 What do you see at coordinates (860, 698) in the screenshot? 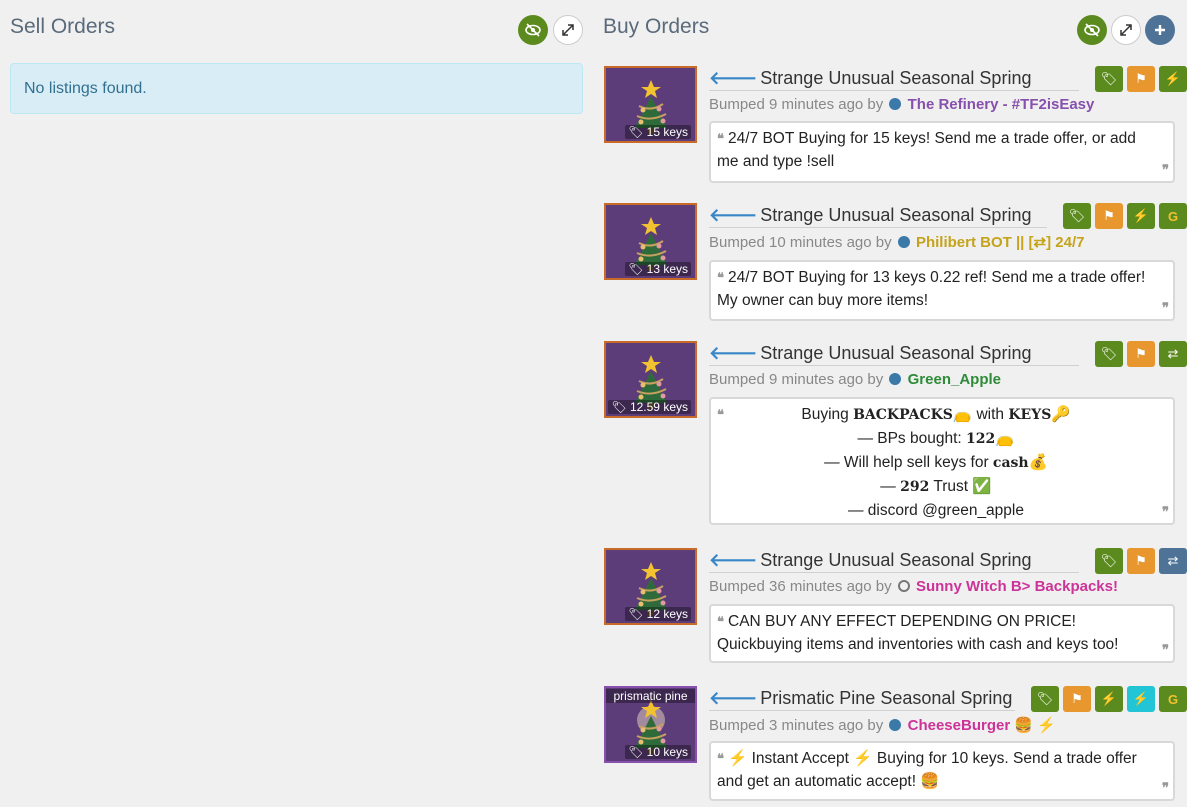
I see `item-name-link: 🡐 Prismatic Pine Seasonal Spring` at bounding box center [860, 698].